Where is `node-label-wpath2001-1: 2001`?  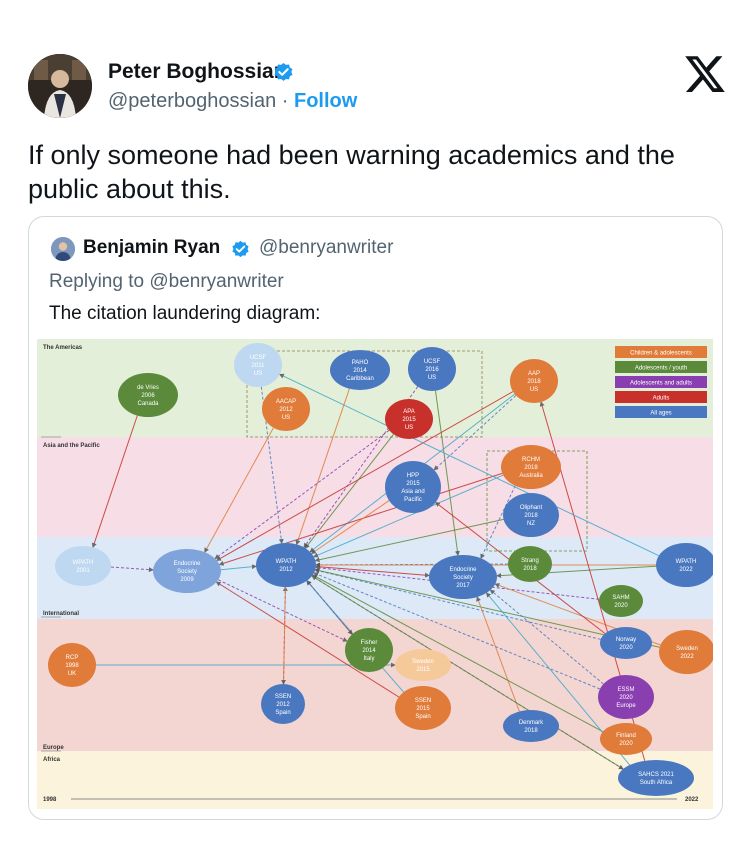
node-label-wpath2001-1: 2001 is located at coordinates (83, 571).